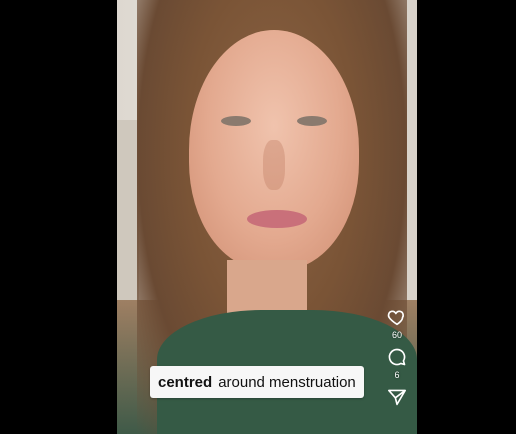  I want to click on mouth, so click(277, 219).